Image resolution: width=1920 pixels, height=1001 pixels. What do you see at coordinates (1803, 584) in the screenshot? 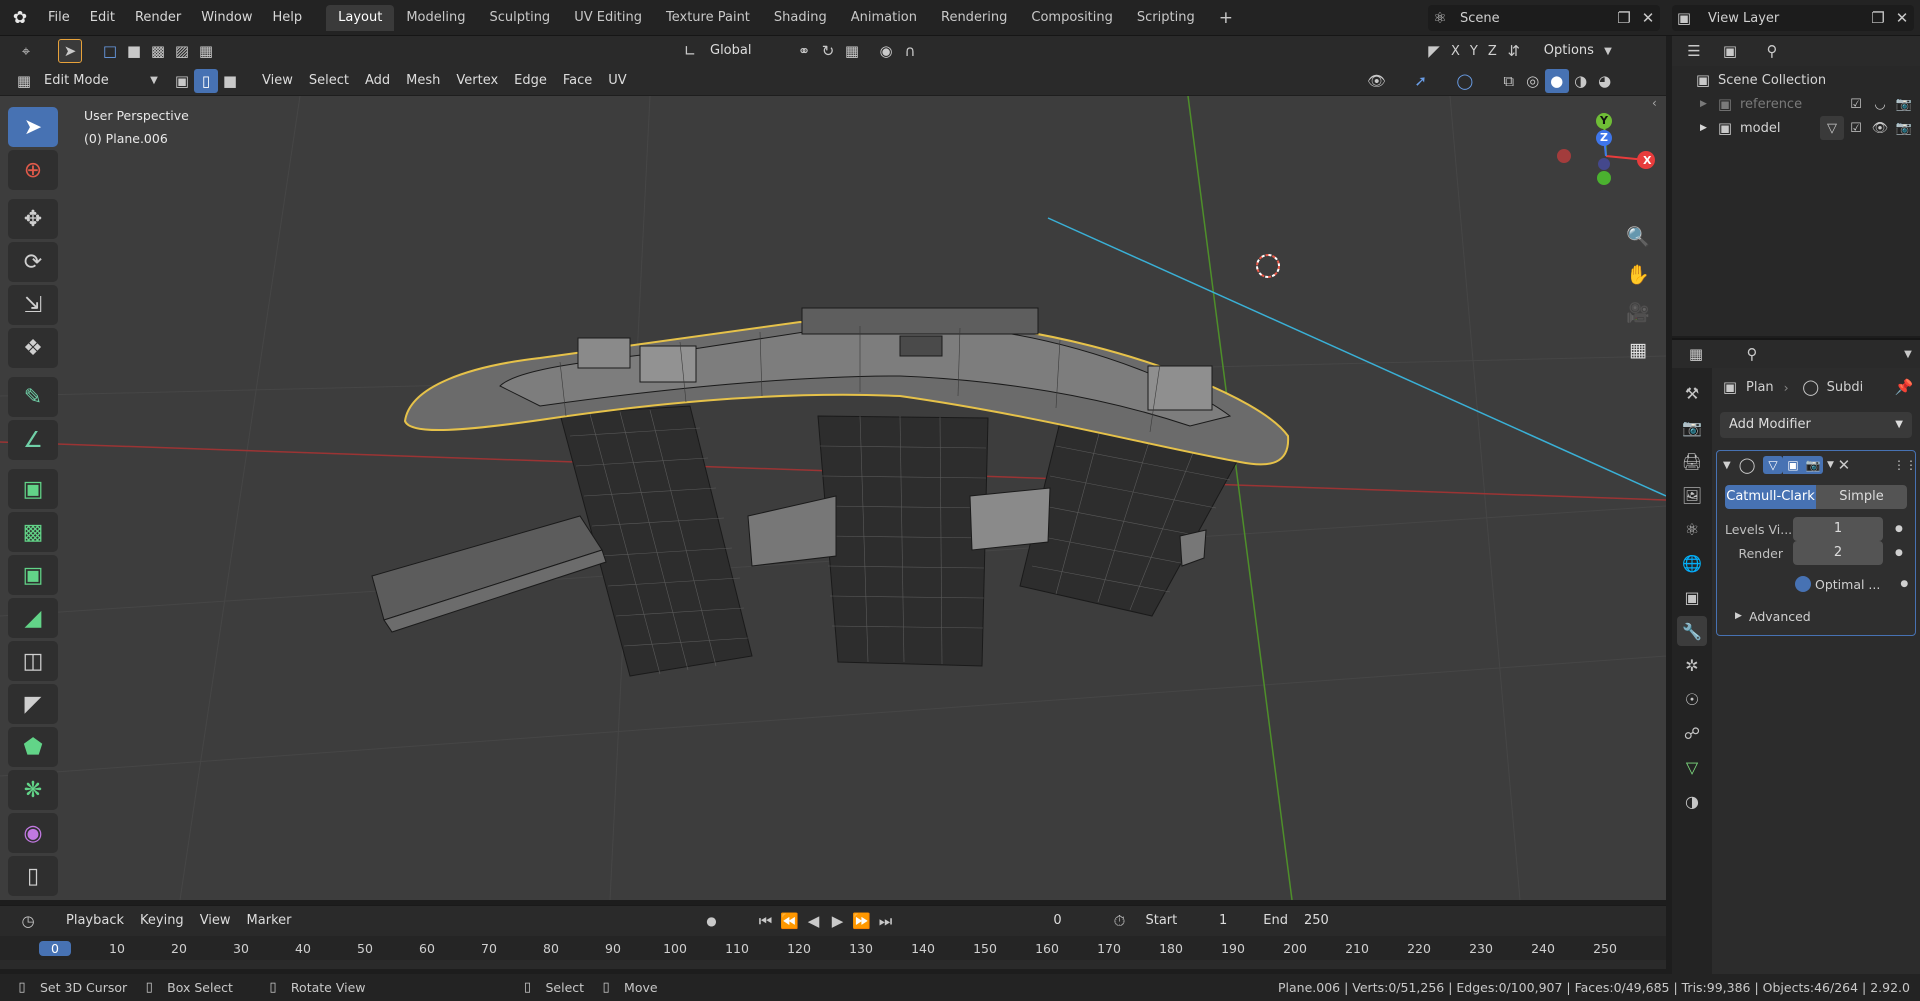
I see `optimal-display-checkbox` at bounding box center [1803, 584].